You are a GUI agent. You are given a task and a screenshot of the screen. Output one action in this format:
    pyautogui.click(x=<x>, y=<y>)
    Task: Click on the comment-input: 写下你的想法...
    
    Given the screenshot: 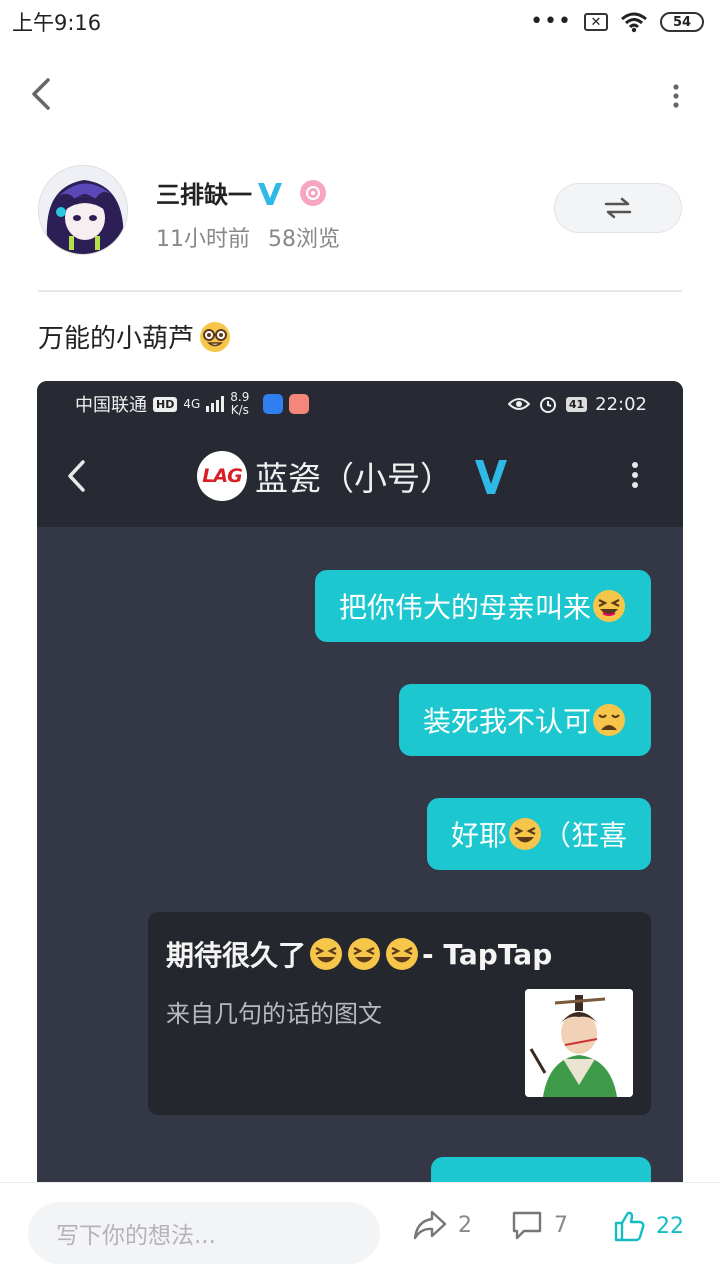 What is the action you would take?
    pyautogui.click(x=204, y=1233)
    